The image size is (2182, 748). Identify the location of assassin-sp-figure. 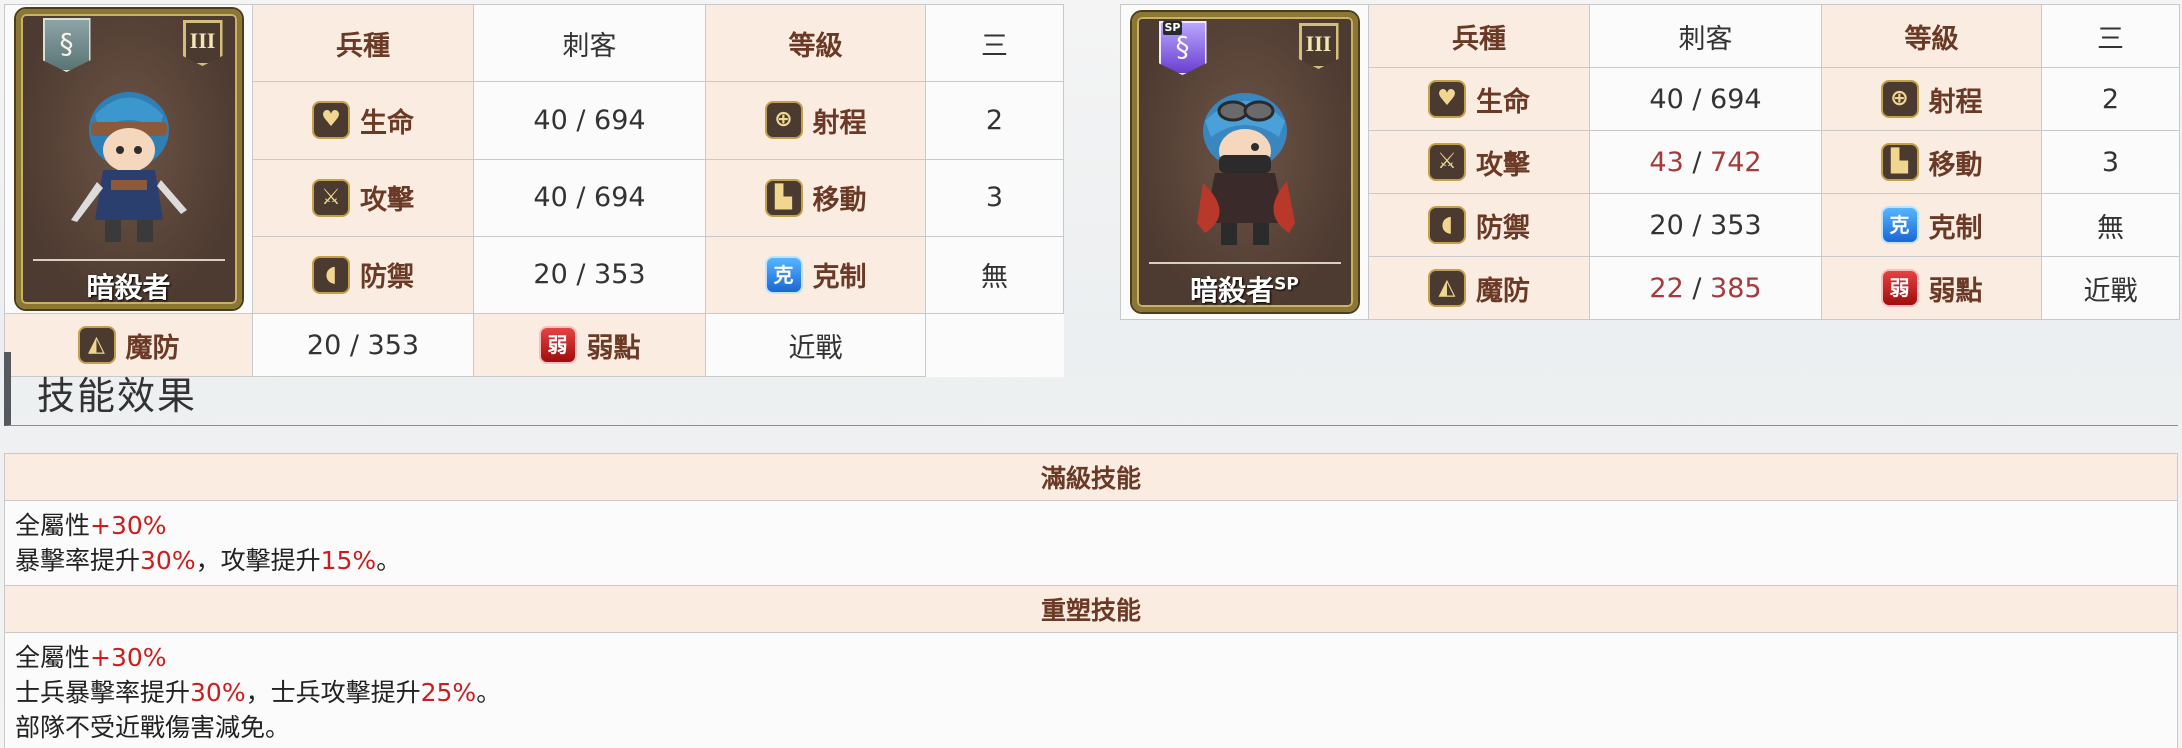
(1245, 169).